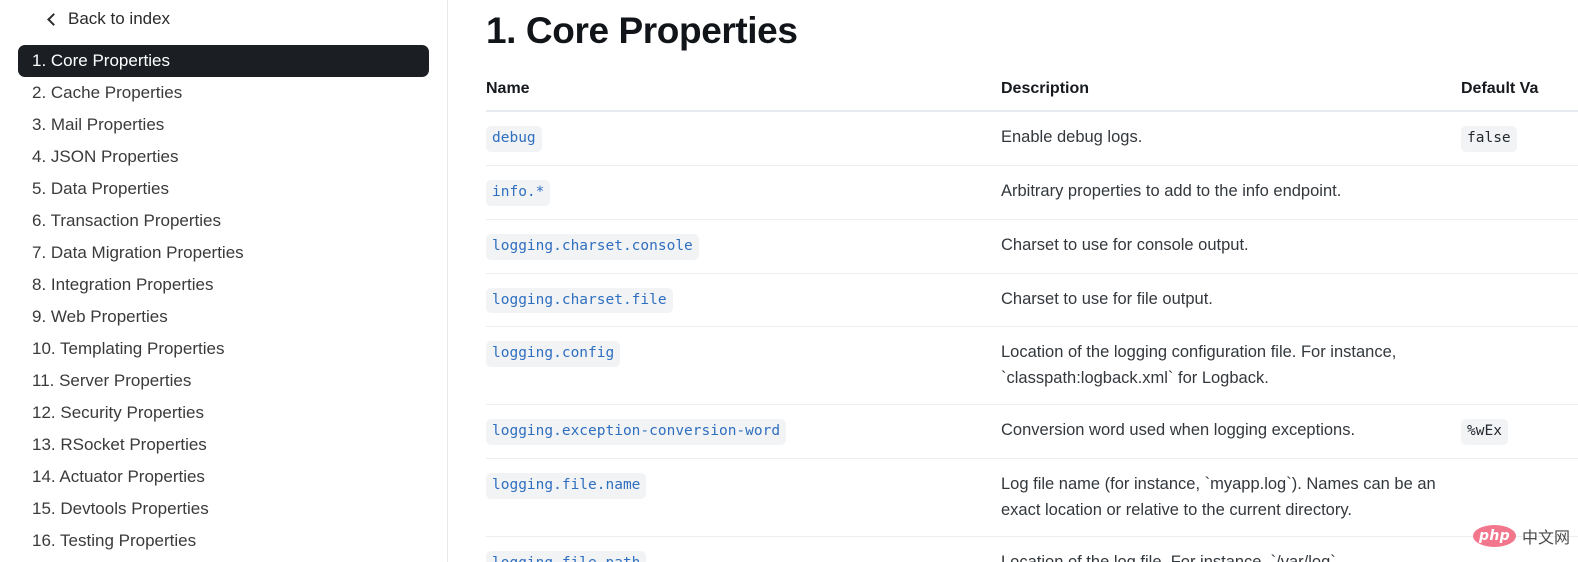 The width and height of the screenshot is (1578, 562). I want to click on sidebar-item-3: 3. Mail Properties, so click(223, 125).